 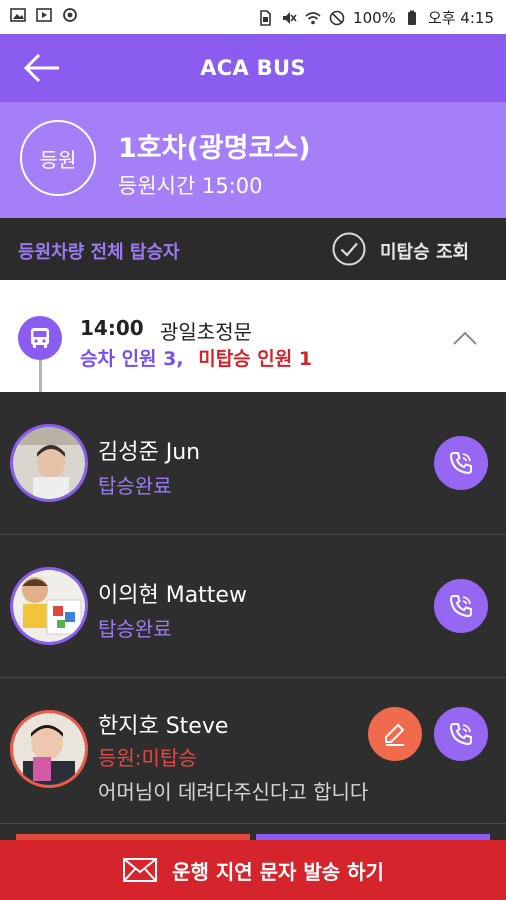 I want to click on chevron-up-icon, so click(x=465, y=338).